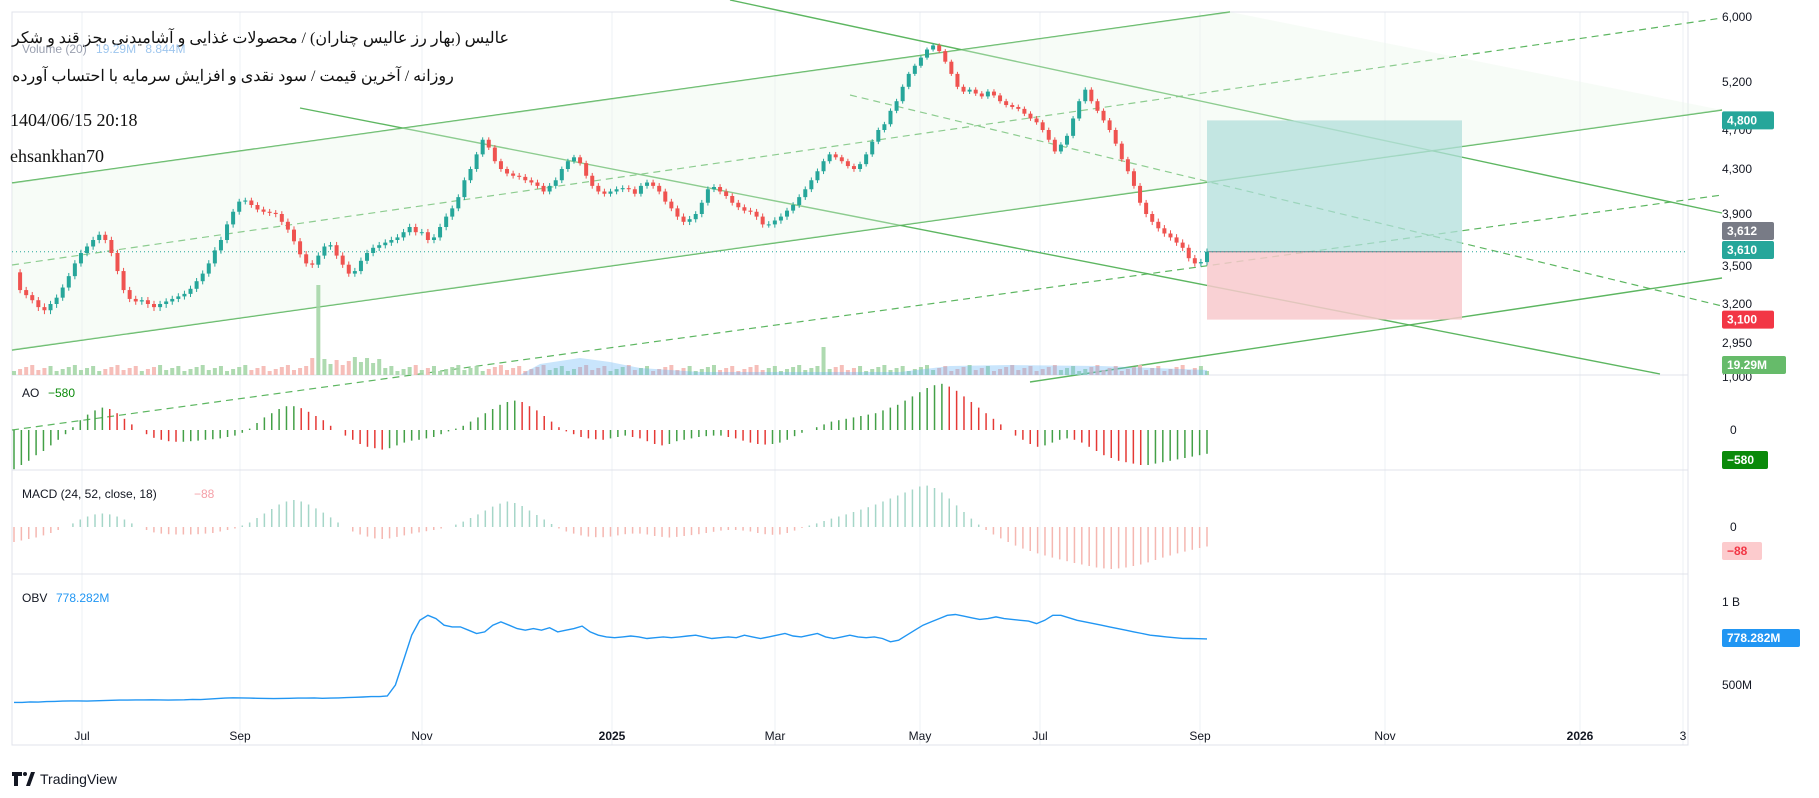  Describe the element at coordinates (1039, 736) in the screenshot. I see `time-tick: Jul` at that location.